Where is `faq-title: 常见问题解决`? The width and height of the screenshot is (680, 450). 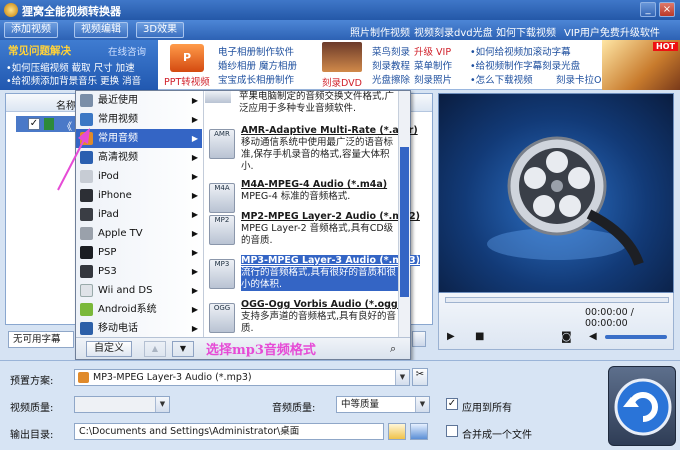
faq-title: 常见问题解决 is located at coordinates (39, 51).